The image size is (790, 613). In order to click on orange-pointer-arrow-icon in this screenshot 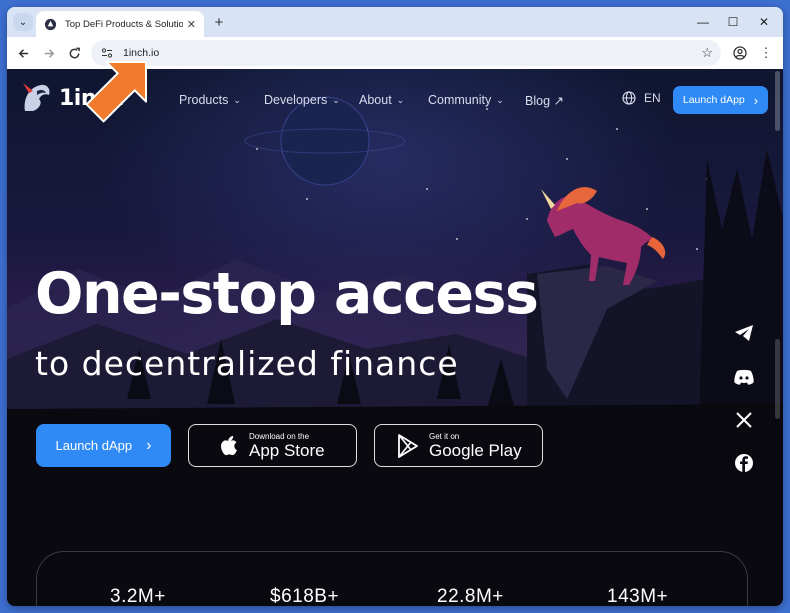, I will do `click(116, 92)`.